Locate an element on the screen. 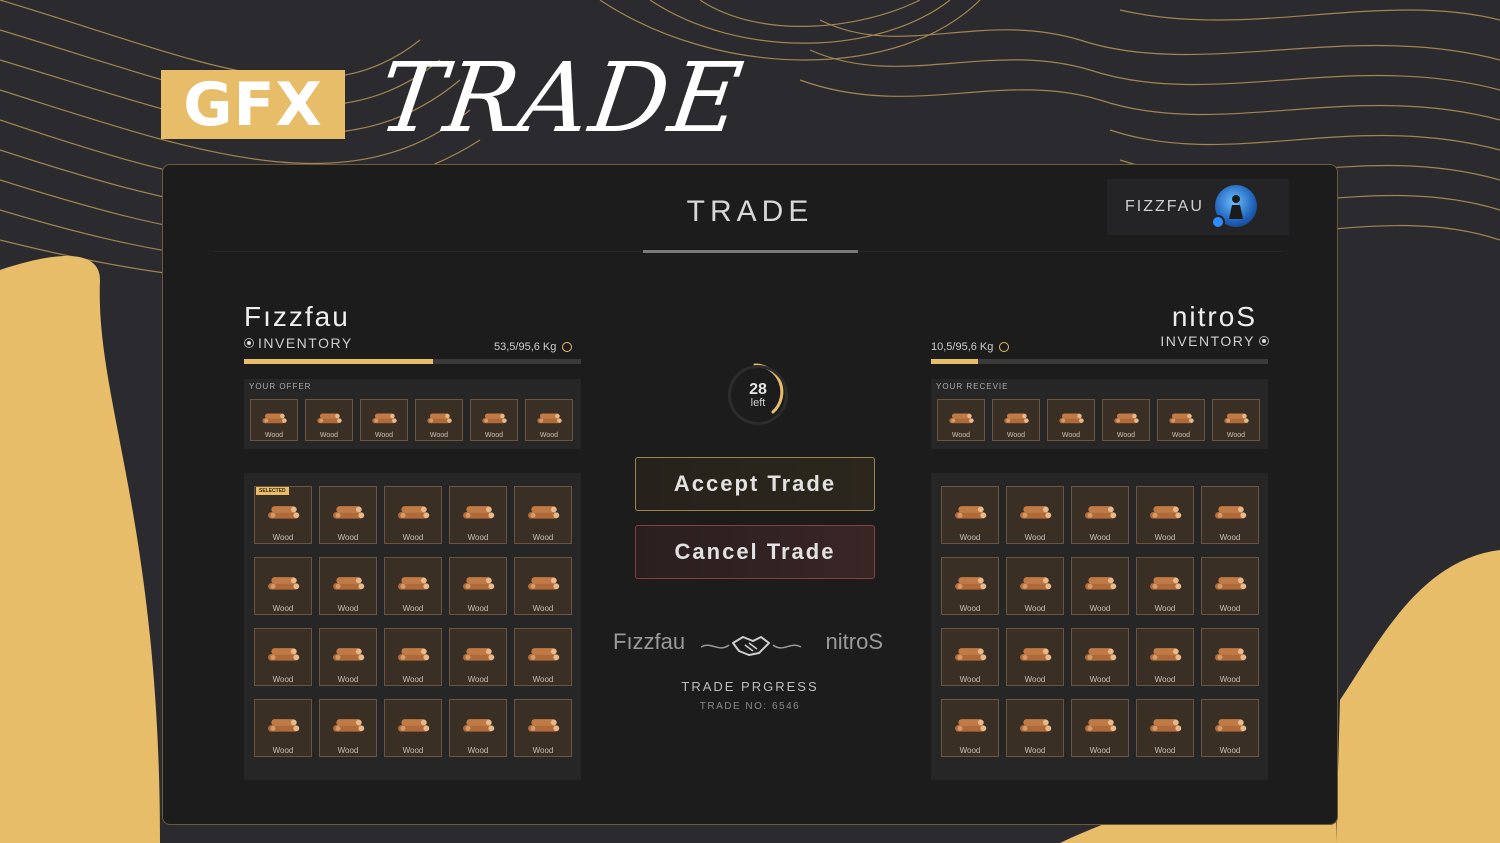  right-inventory-text: INVENTORY is located at coordinates (1207, 341).